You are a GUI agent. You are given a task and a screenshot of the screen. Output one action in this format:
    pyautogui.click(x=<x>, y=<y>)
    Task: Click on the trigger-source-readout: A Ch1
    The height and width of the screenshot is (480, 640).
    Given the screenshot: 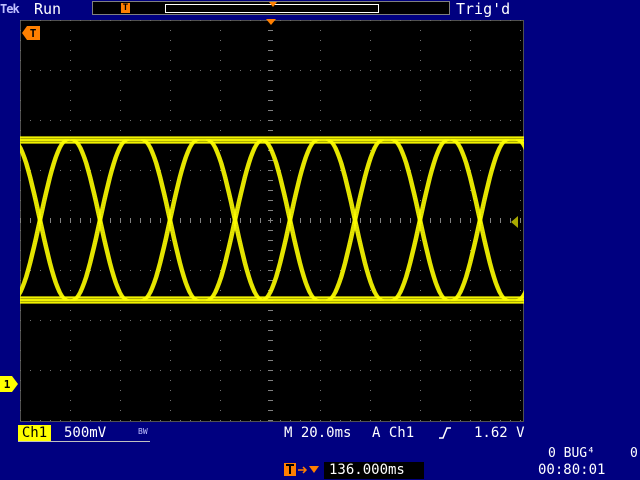 What is the action you would take?
    pyautogui.click(x=393, y=433)
    